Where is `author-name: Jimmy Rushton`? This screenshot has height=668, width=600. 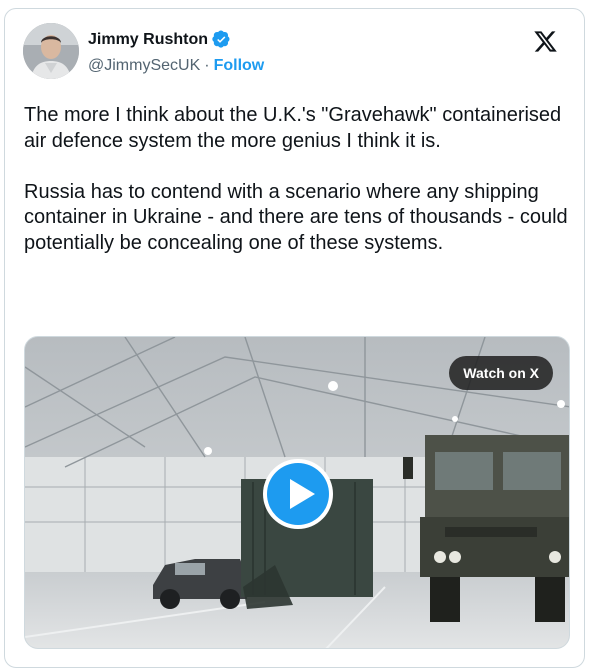
author-name: Jimmy Rushton is located at coordinates (148, 40).